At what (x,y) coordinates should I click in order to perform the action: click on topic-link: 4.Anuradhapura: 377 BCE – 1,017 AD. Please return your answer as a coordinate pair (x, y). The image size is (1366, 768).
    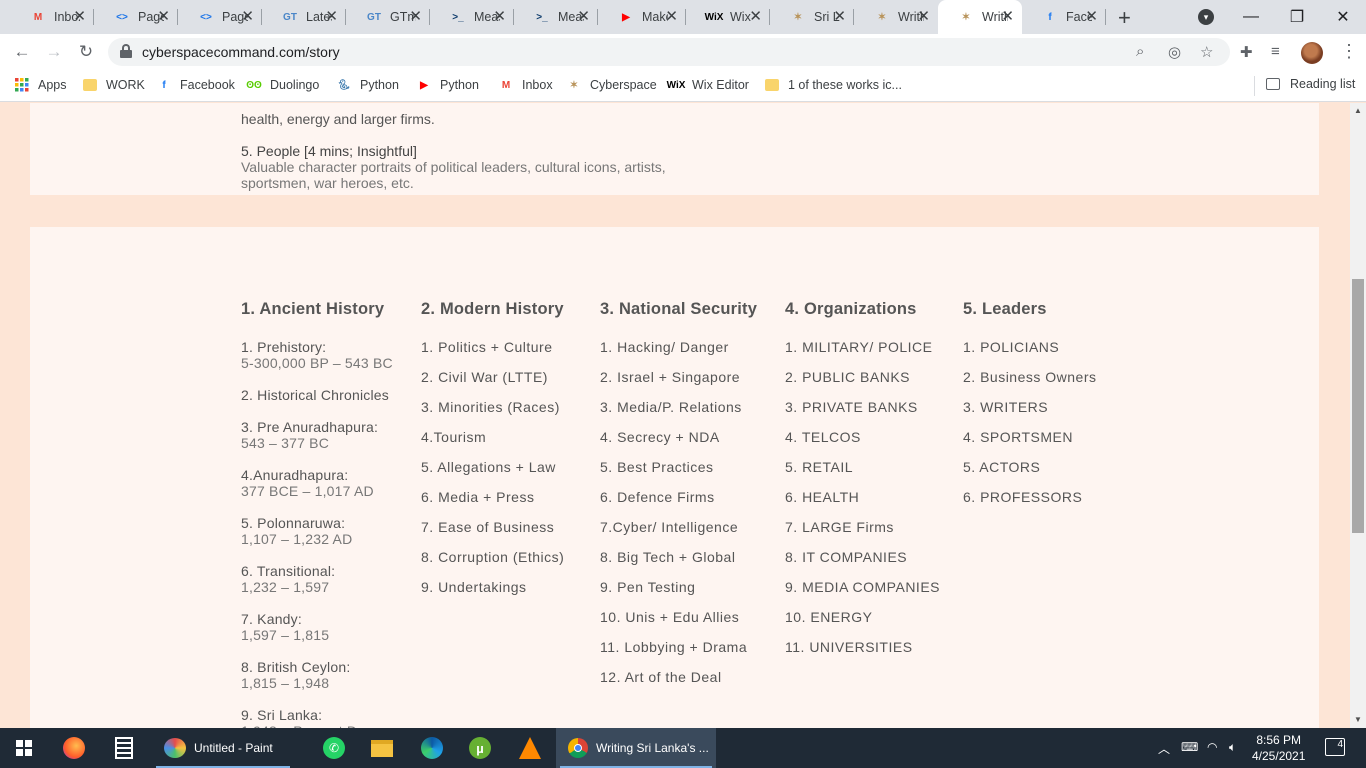
    Looking at the image, I should click on (317, 491).